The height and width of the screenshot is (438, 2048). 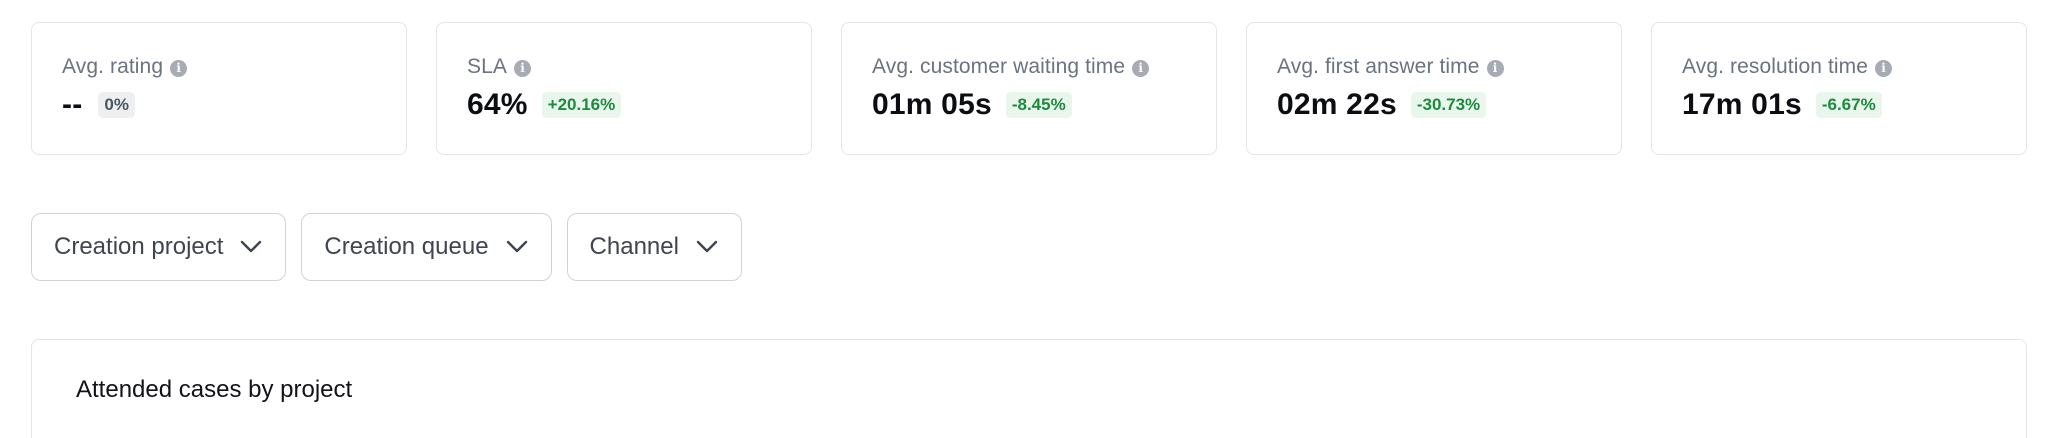 I want to click on kpi-label: Avg. rating, so click(x=113, y=66).